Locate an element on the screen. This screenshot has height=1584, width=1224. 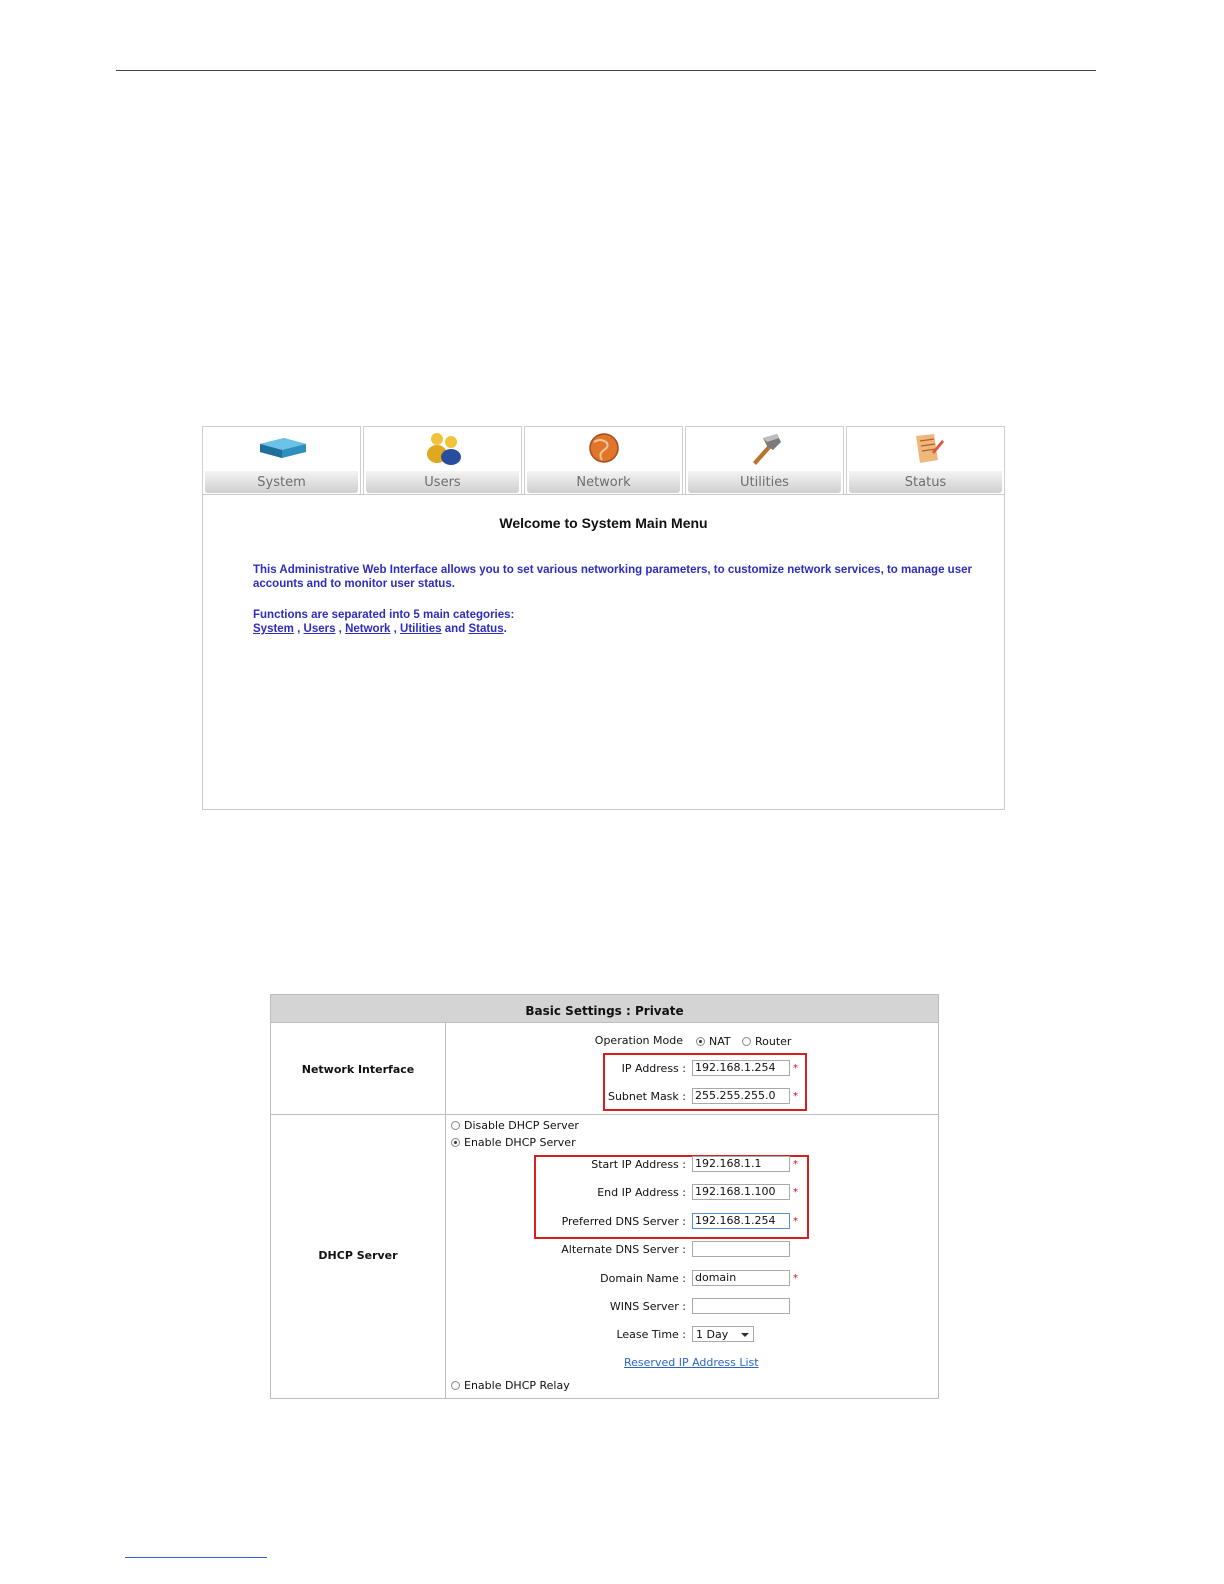
enable-dhcp-relay-label: Enable DHCP Relay is located at coordinates (517, 1385).